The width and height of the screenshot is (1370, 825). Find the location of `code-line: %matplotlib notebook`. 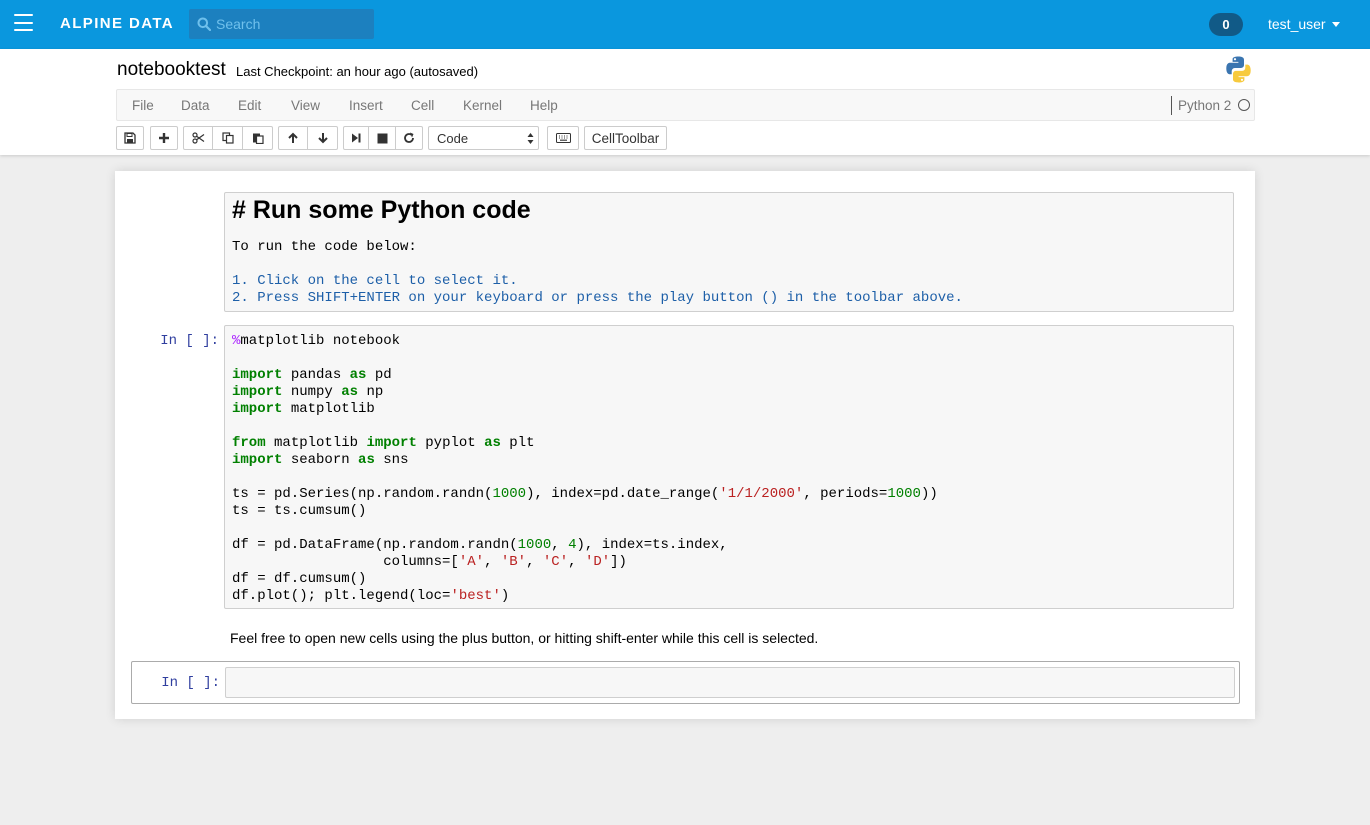

code-line: %matplotlib notebook is located at coordinates (316, 341).